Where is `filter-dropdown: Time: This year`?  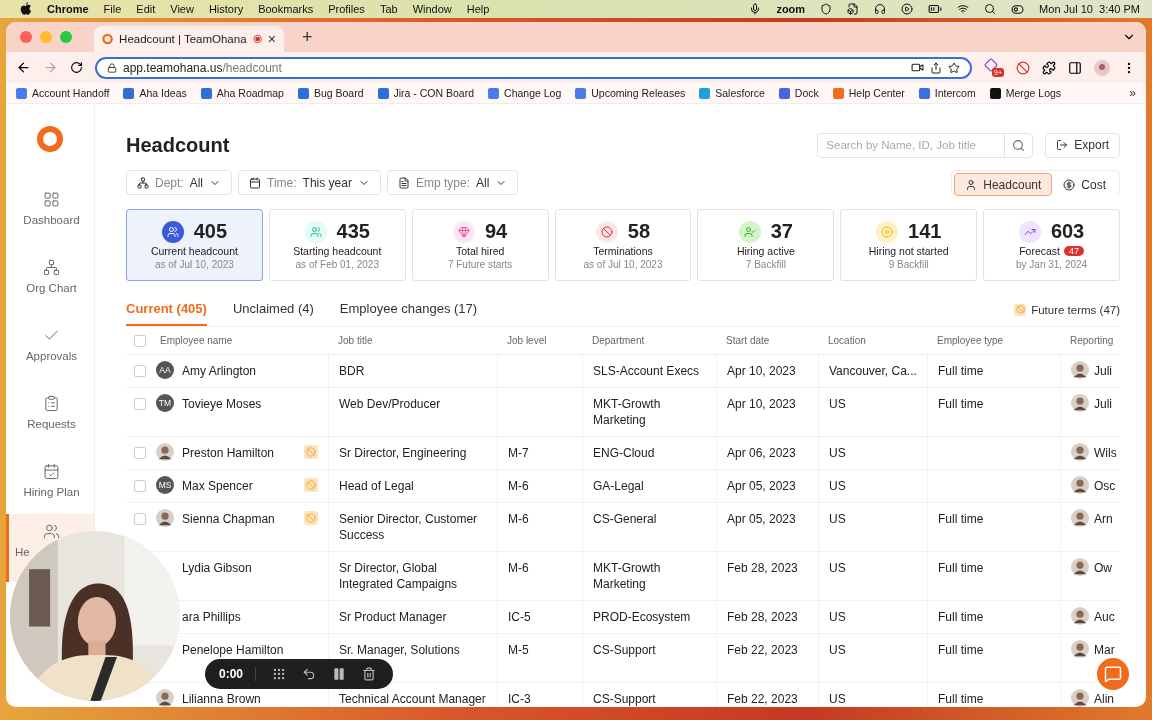 filter-dropdown: Time: This year is located at coordinates (309, 182).